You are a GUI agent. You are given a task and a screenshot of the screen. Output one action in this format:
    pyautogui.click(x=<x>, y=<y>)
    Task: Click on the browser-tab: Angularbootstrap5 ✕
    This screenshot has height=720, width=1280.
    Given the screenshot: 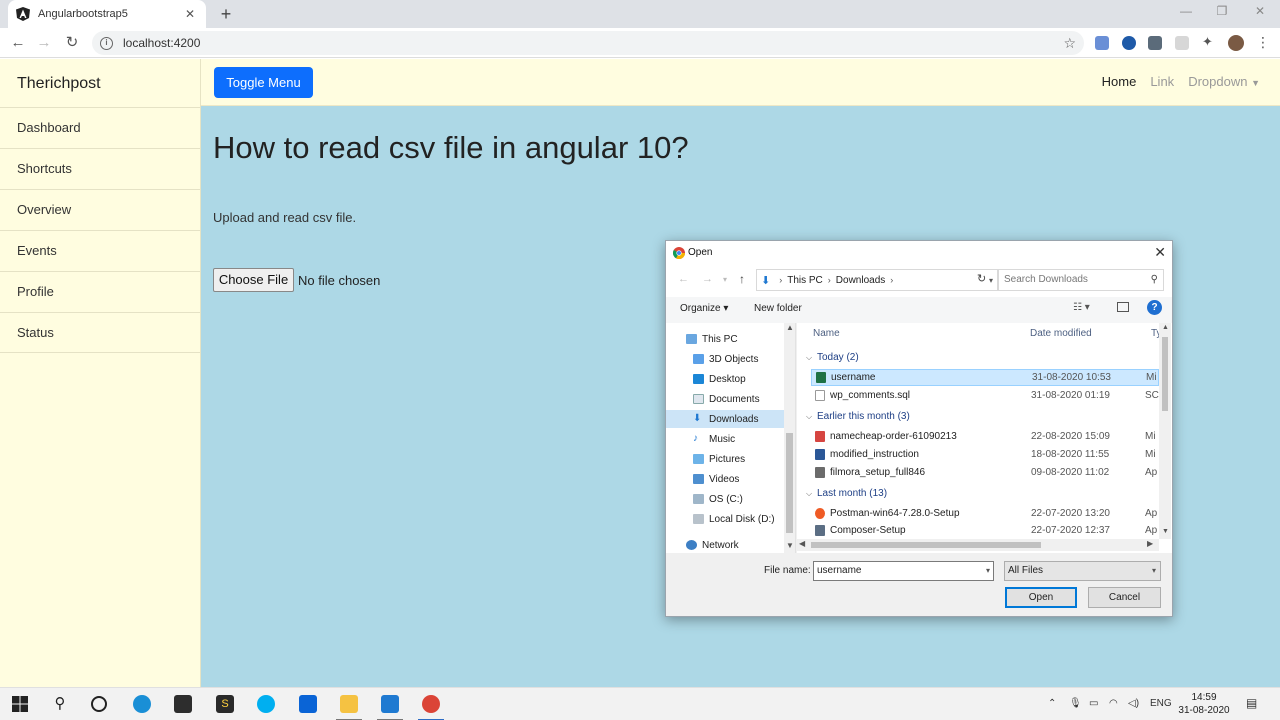 What is the action you would take?
    pyautogui.click(x=107, y=14)
    